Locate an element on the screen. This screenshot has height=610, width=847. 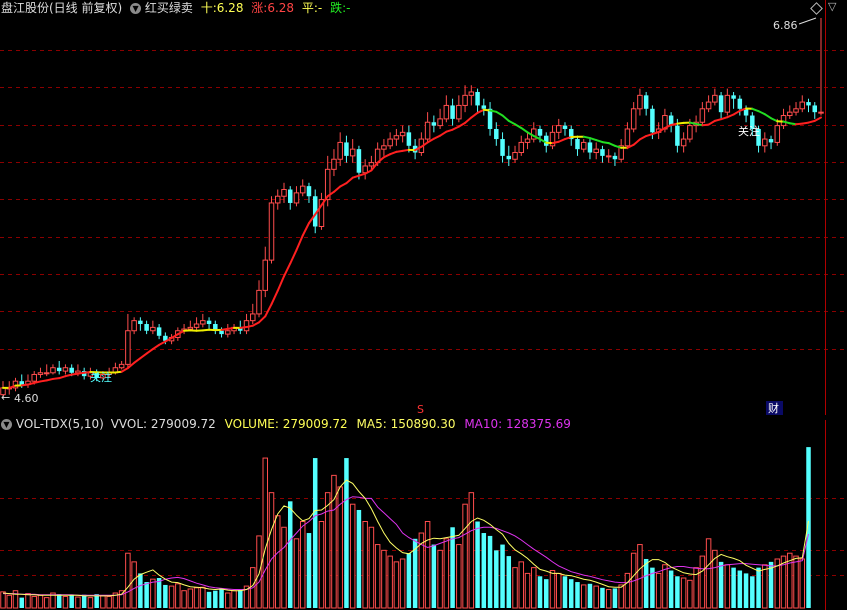
marker-s: S is located at coordinates (420, 409).